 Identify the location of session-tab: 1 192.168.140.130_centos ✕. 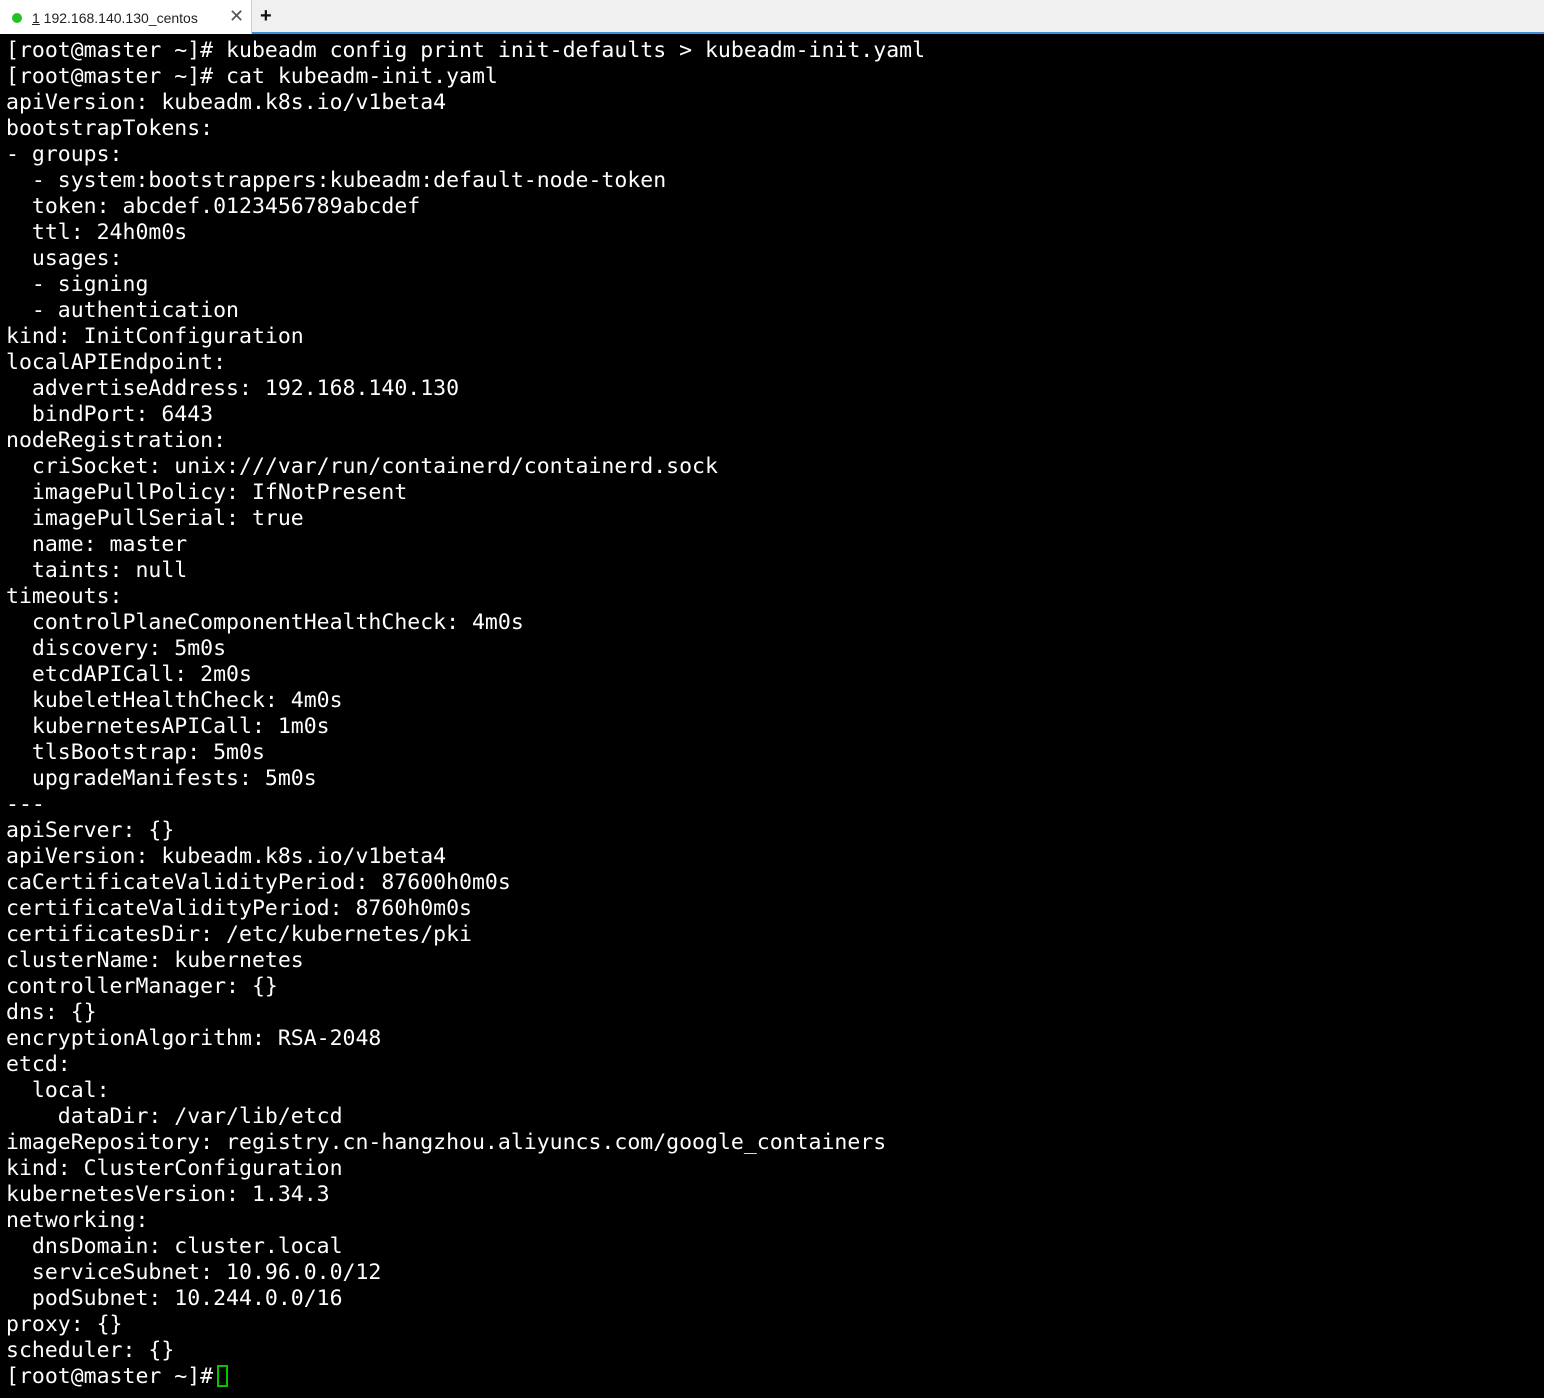
(126, 17).